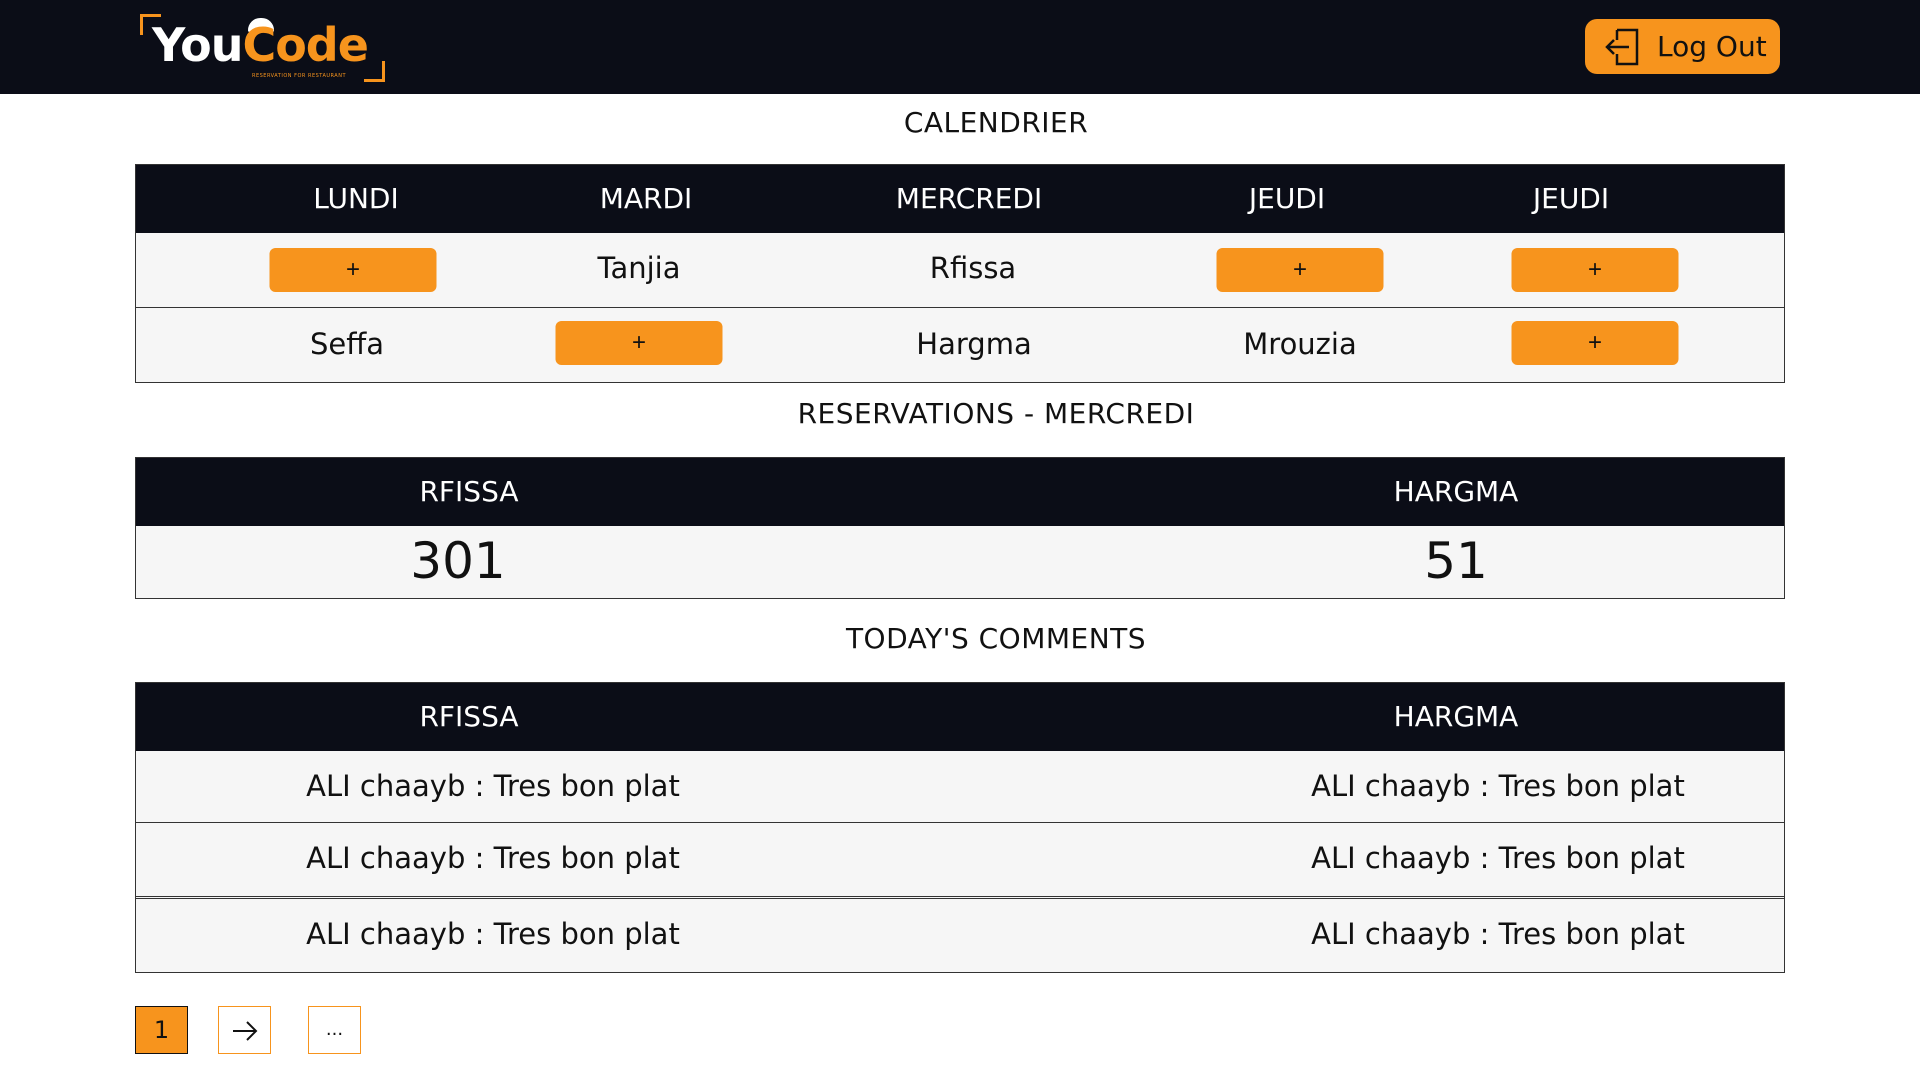 This screenshot has height=1071, width=1920. I want to click on calendar-header: LUNDI MARDI MERCREDI JEUDI JEUDI, so click(960, 199).